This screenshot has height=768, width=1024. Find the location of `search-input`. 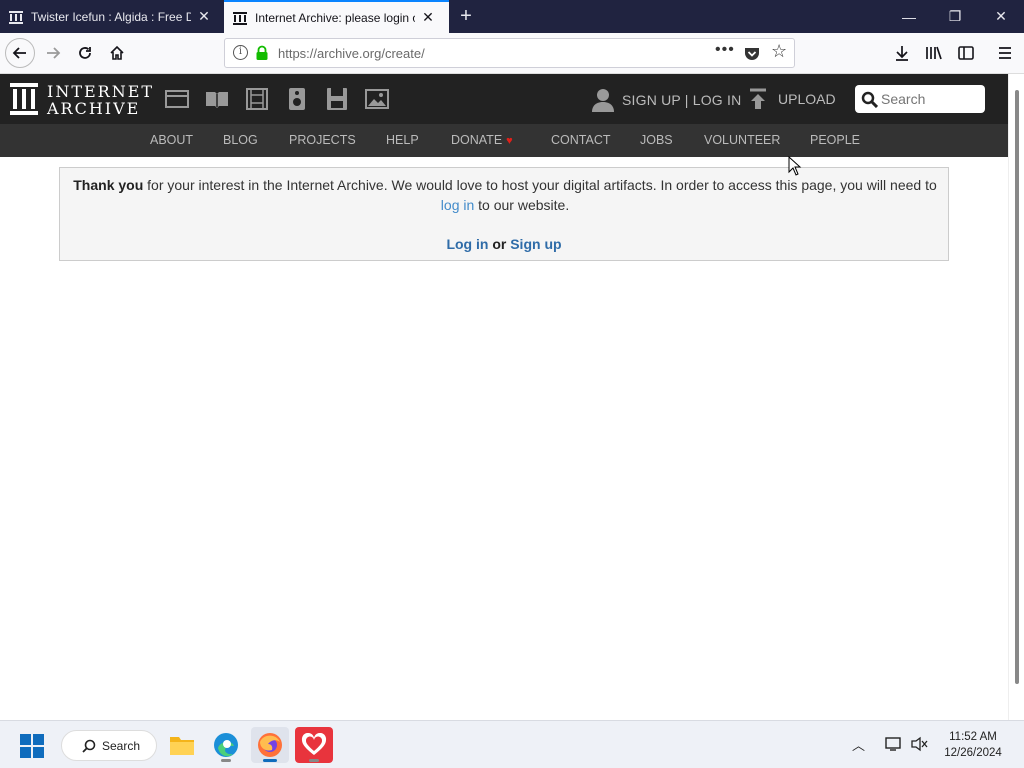

search-input is located at coordinates (930, 99).